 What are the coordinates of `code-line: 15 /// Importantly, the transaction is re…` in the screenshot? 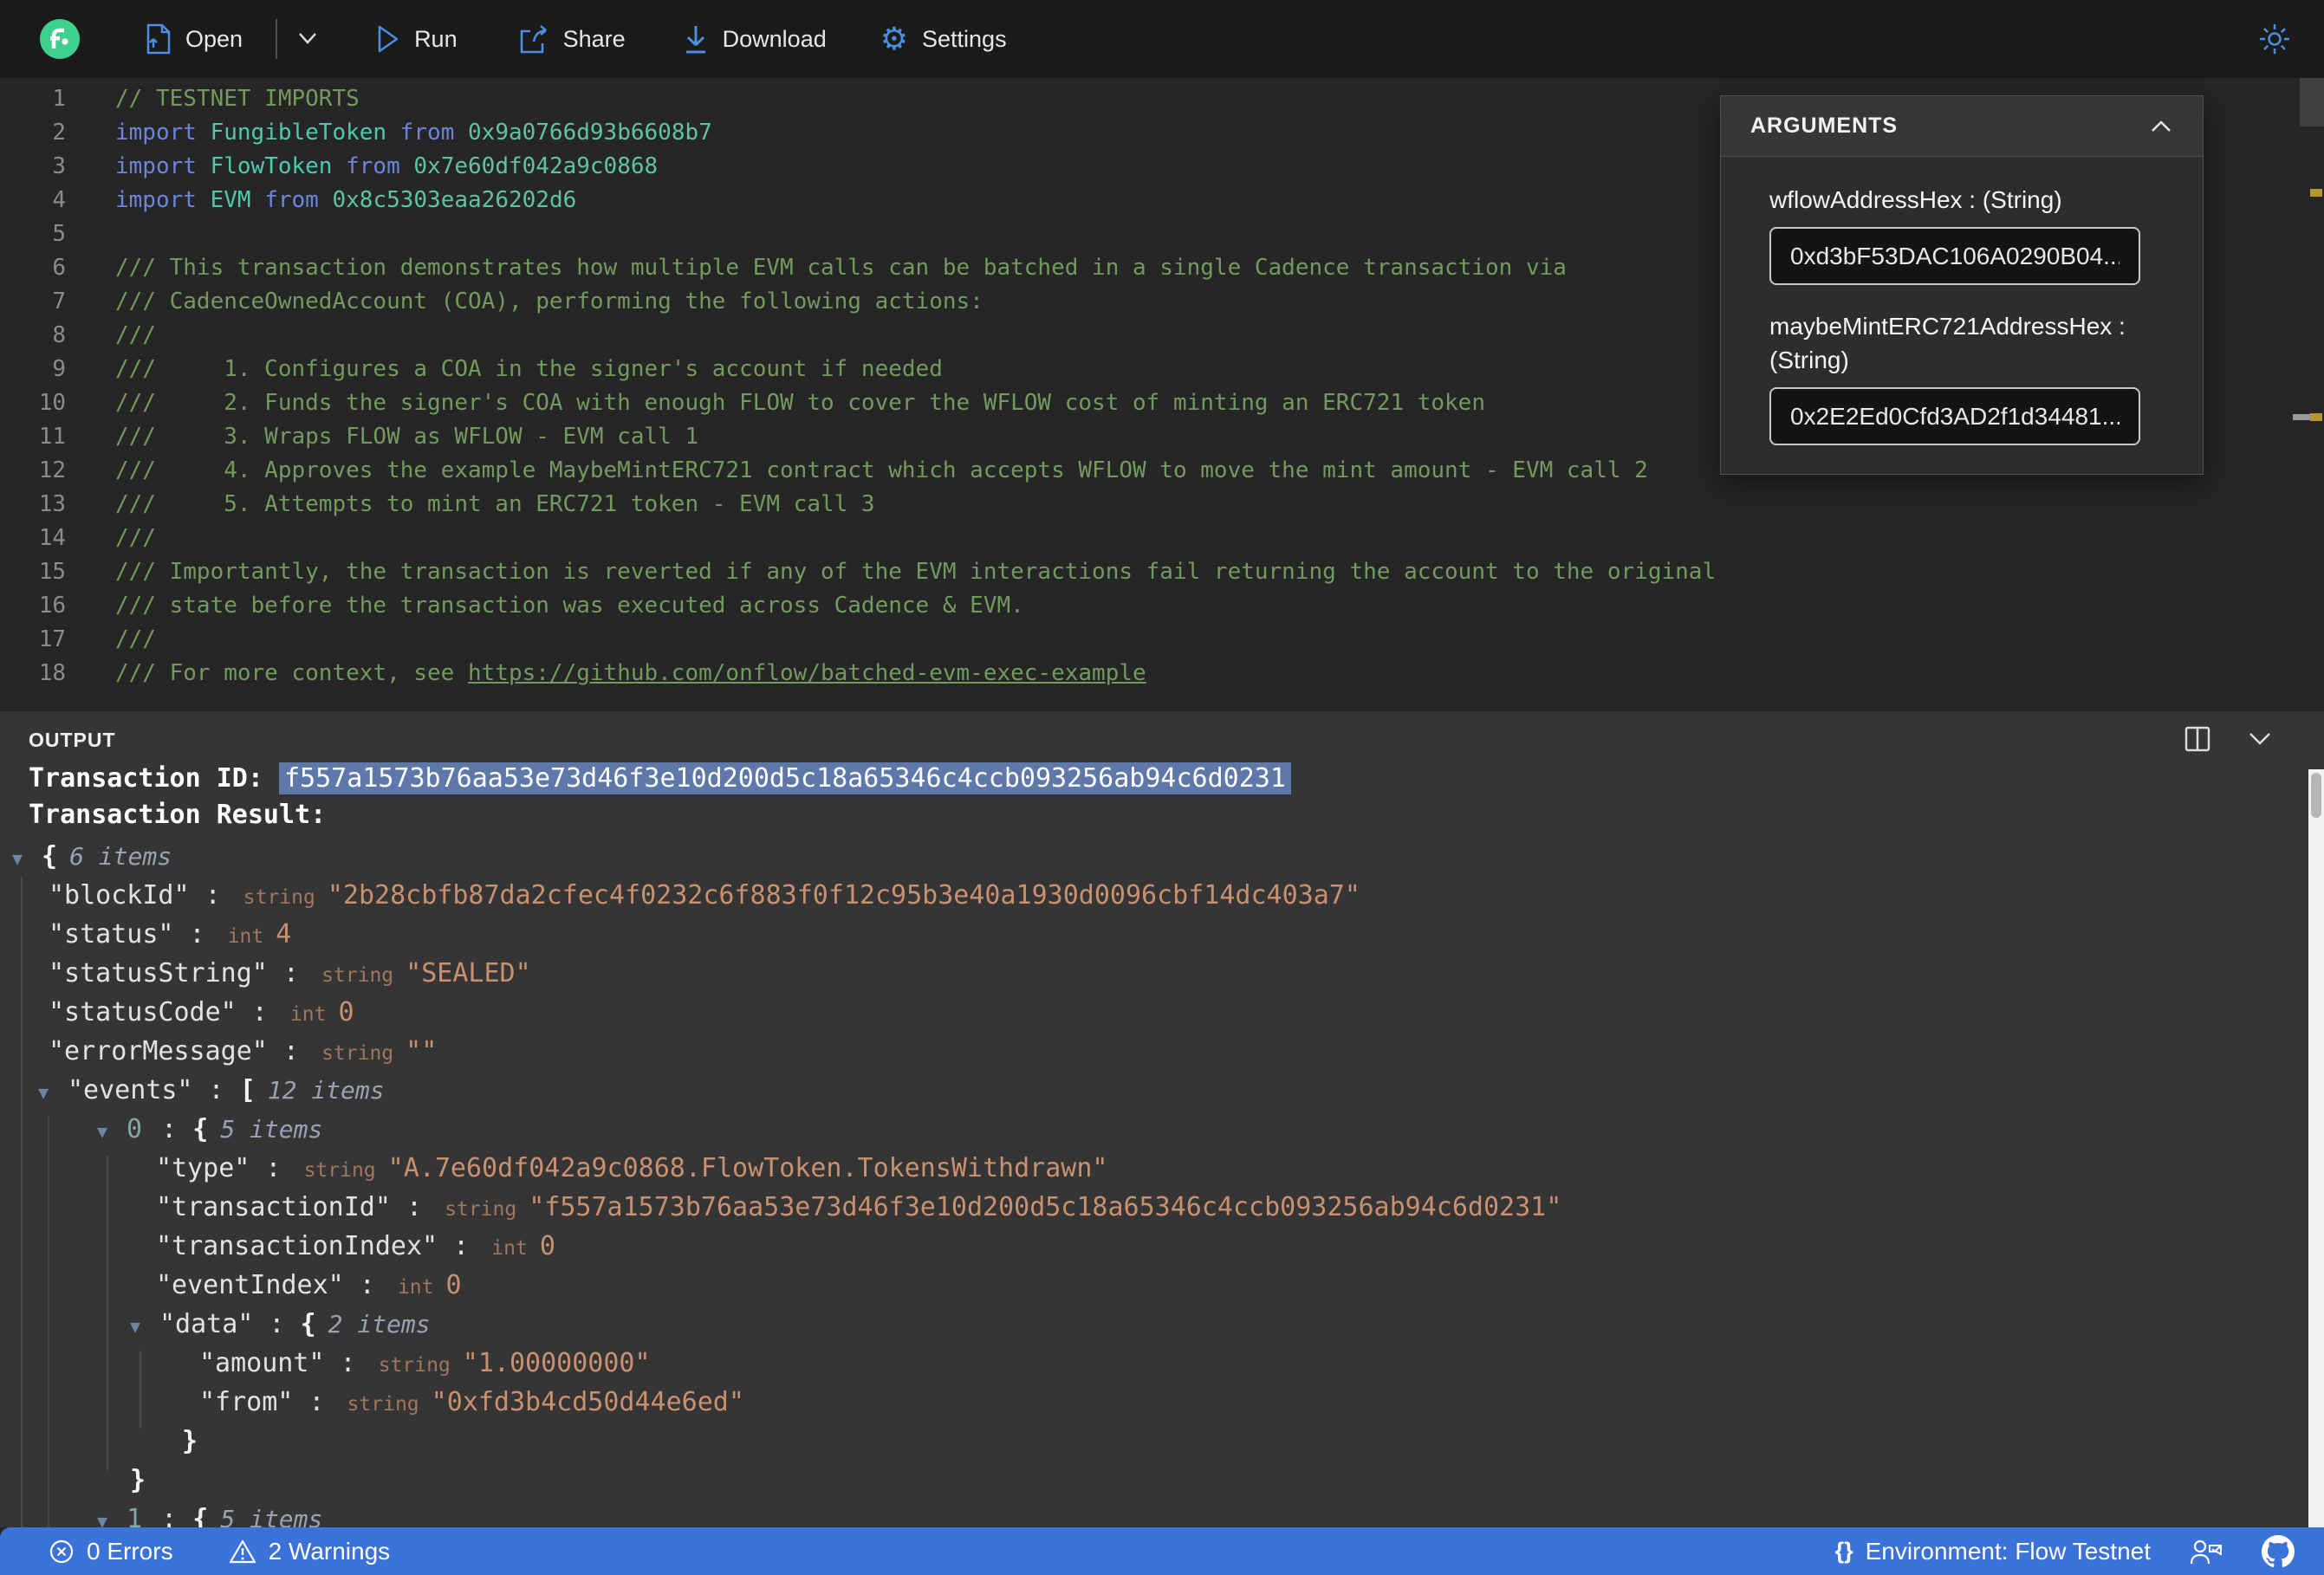 It's located at (1162, 572).